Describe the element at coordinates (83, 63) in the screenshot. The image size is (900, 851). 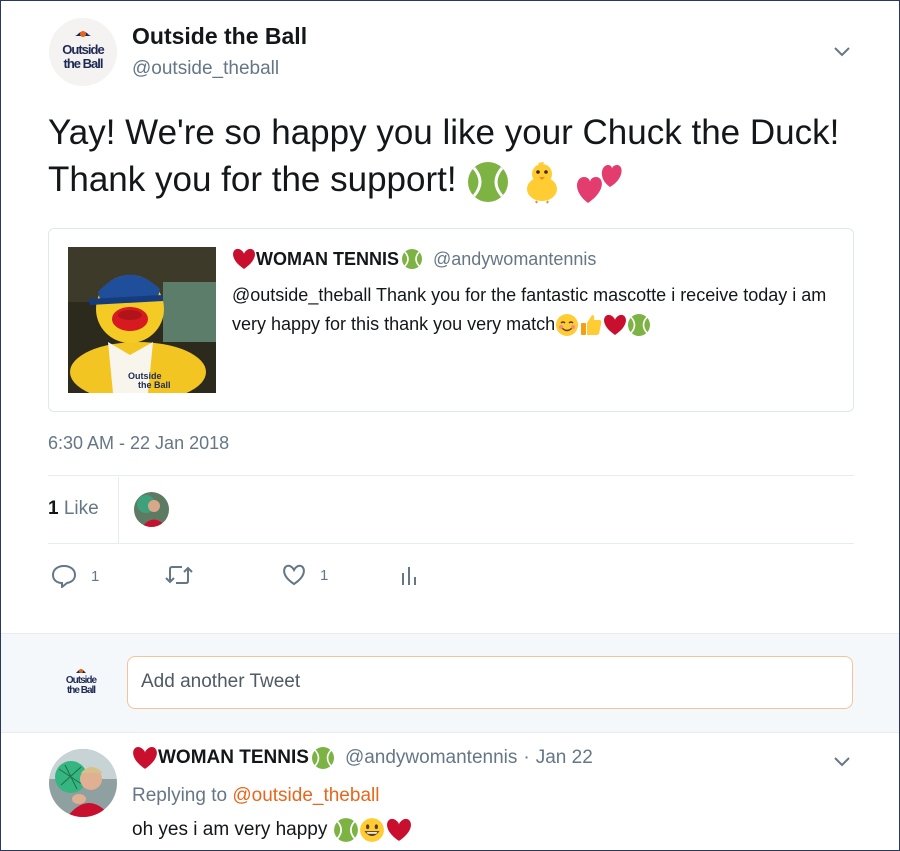
I see `logo-line-2: the Ball` at that location.